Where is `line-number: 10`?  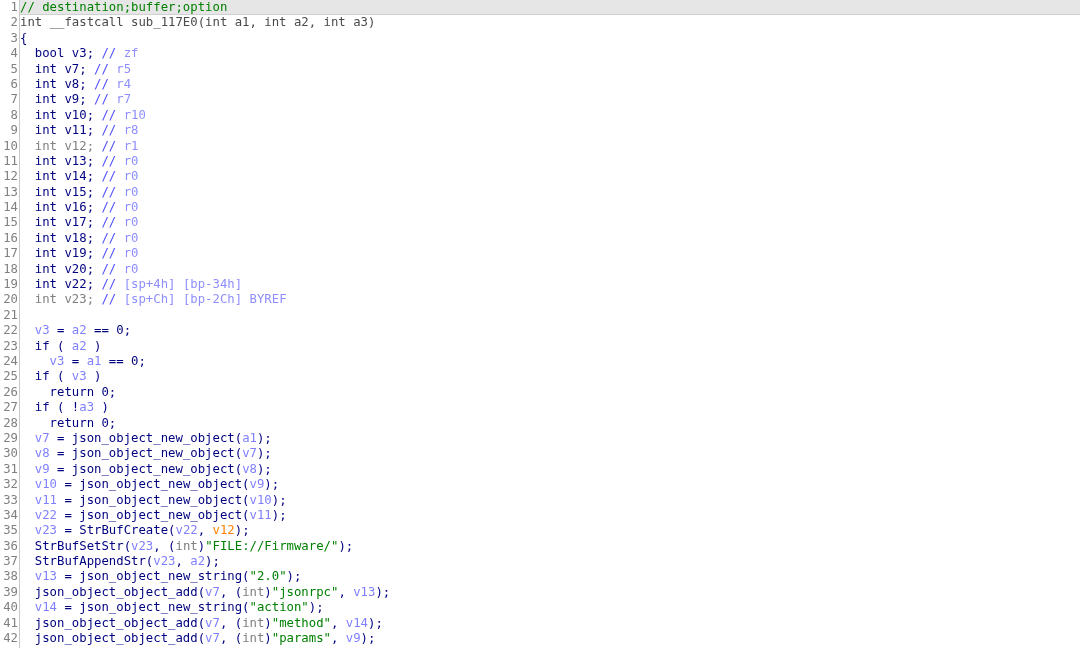 line-number: 10 is located at coordinates (10, 146).